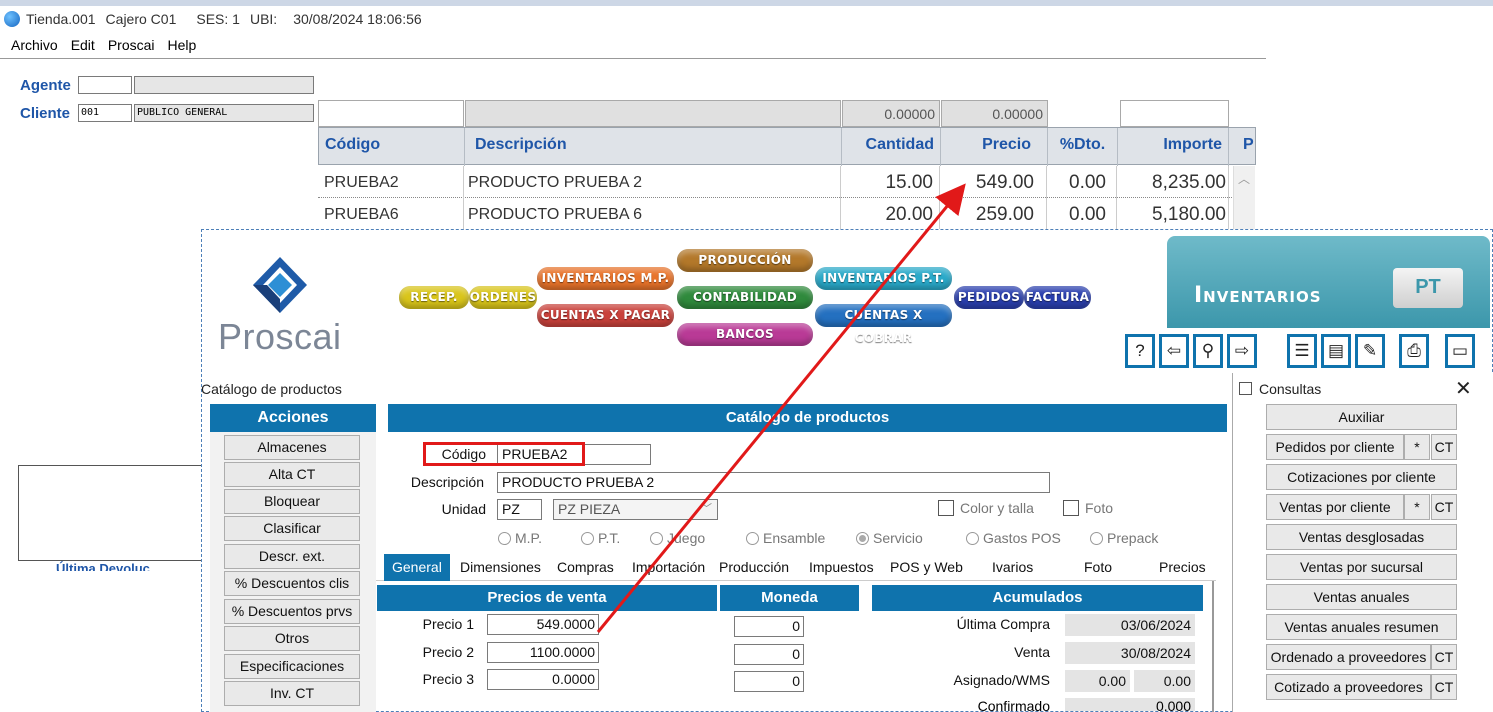 Image resolution: width=1493 pixels, height=712 pixels. Describe the element at coordinates (1173, 147) in the screenshot. I see `col-importe: Importe` at that location.